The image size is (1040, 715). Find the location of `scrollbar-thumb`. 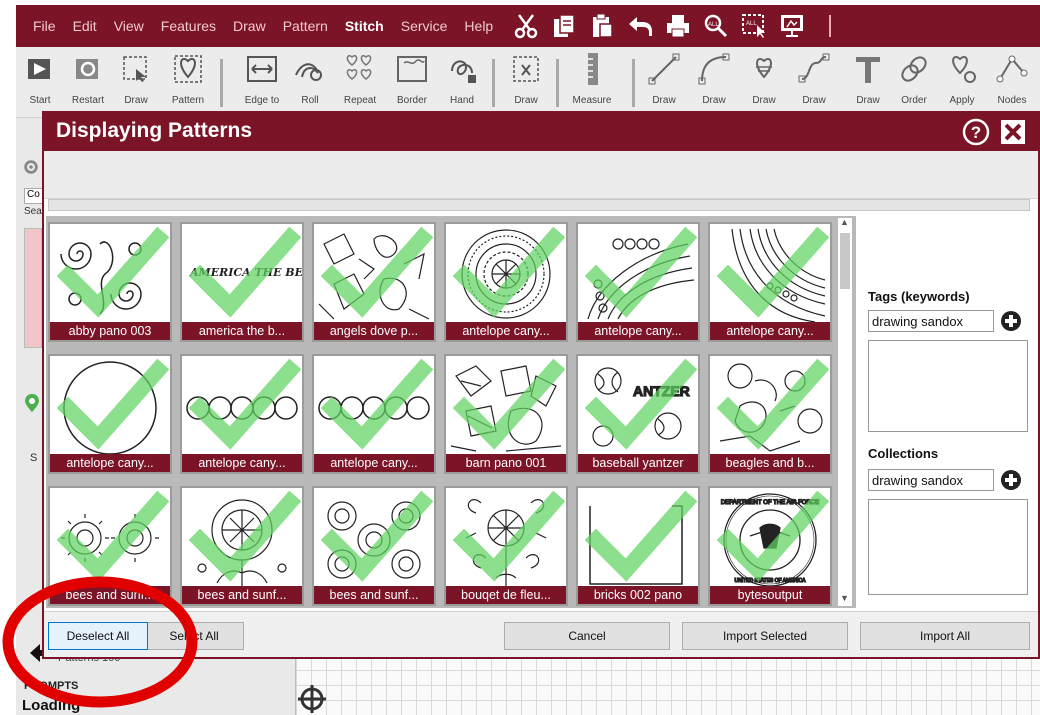

scrollbar-thumb is located at coordinates (845, 261).